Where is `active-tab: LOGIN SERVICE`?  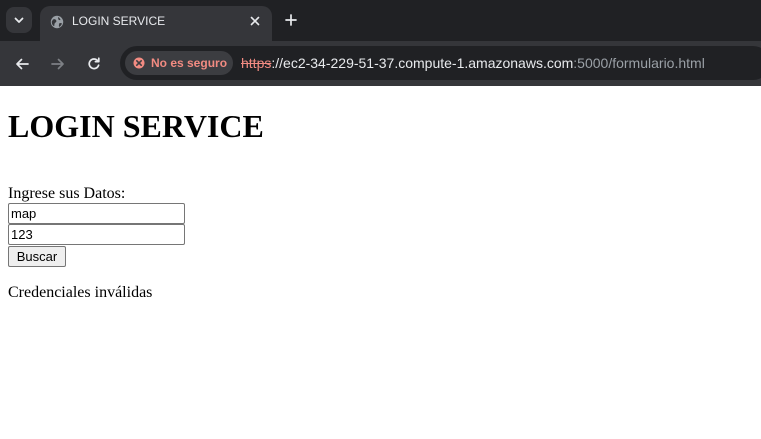
active-tab: LOGIN SERVICE is located at coordinates (156, 23).